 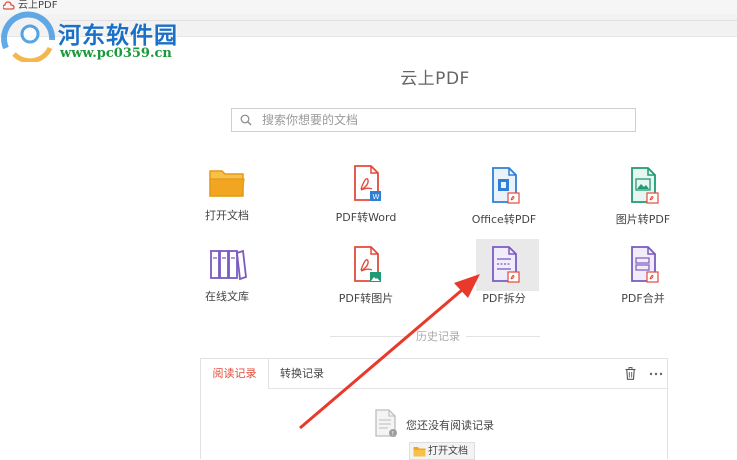 I want to click on tool-label: 在线文库, so click(x=227, y=296).